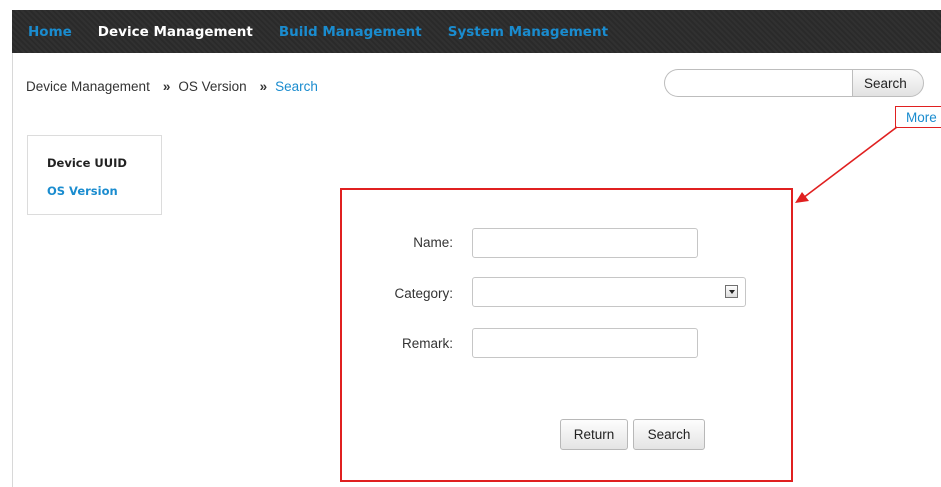 This screenshot has width=941, height=487. Describe the element at coordinates (82, 191) in the screenshot. I see `sidebar-item-os-version: OS Version` at that location.